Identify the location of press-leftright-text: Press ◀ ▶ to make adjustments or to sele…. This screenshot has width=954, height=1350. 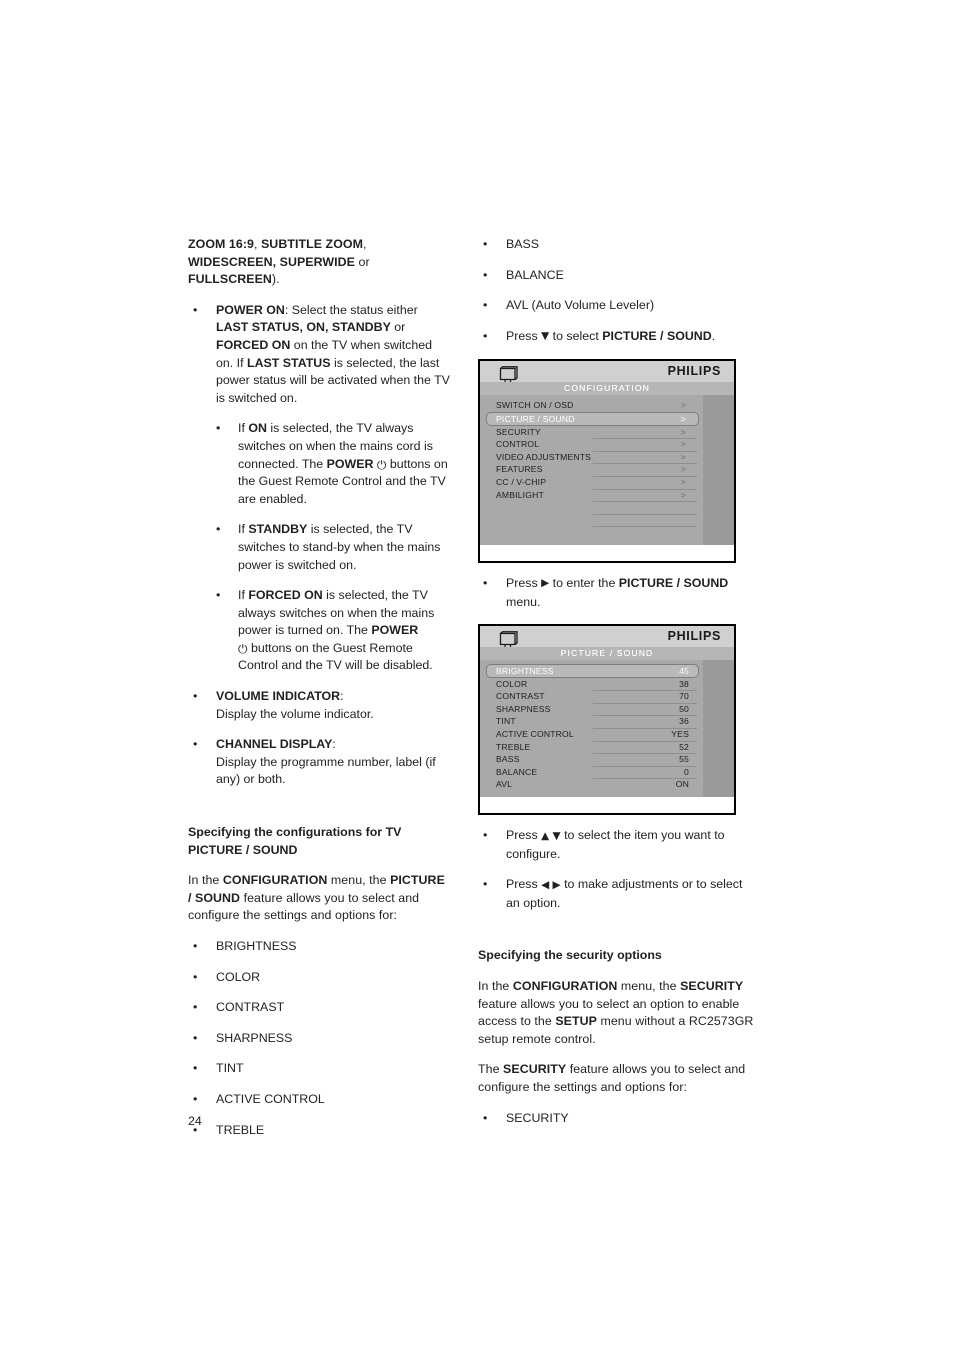
(624, 893).